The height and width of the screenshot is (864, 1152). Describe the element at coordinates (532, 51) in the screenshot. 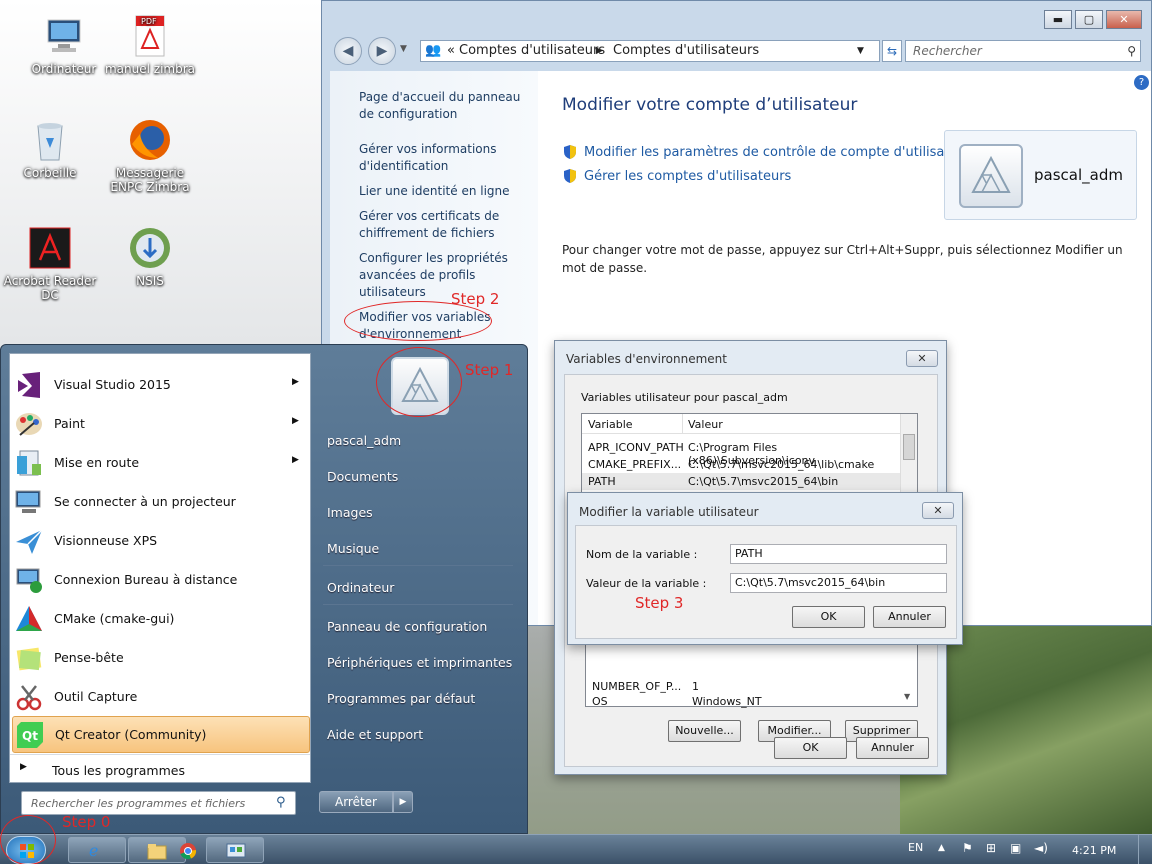

I see `breadcrumb-item: Comptes d'utilisateurs` at that location.